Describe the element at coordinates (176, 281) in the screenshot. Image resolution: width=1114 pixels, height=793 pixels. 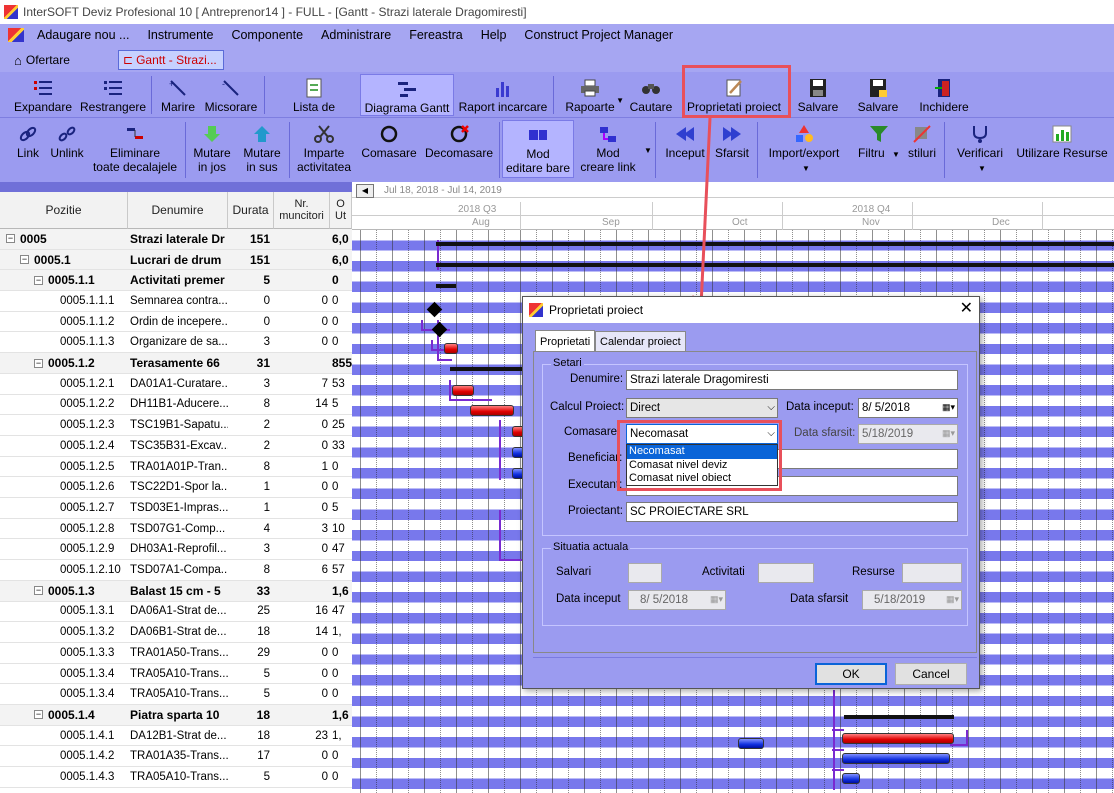
I see `summary-task-row: −0005.1.1 Activitati premer 5 0` at that location.